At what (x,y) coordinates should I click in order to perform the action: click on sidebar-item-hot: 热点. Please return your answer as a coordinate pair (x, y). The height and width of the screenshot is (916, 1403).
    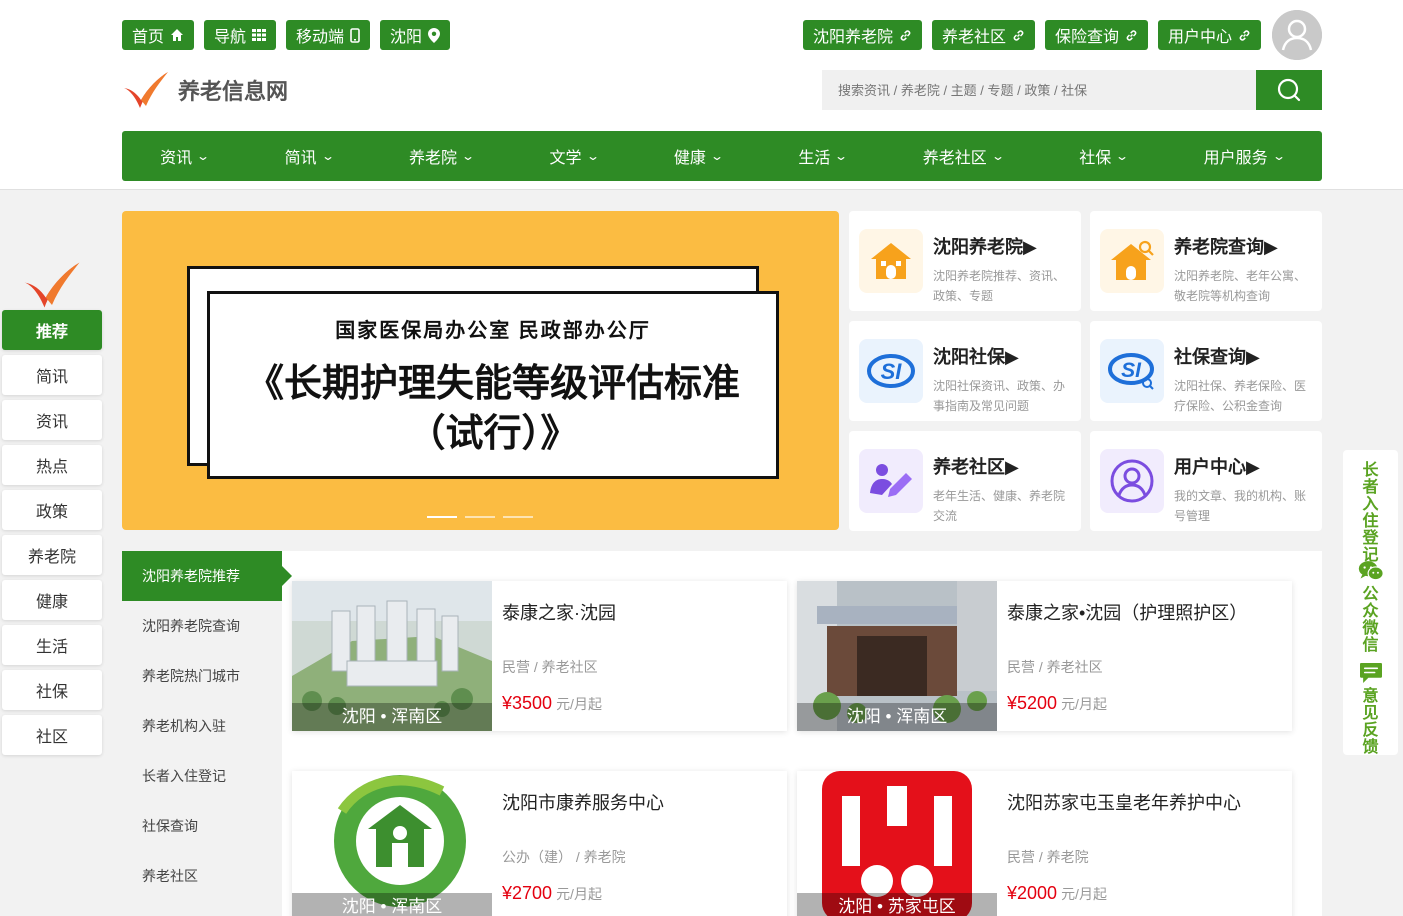
    Looking at the image, I should click on (52, 465).